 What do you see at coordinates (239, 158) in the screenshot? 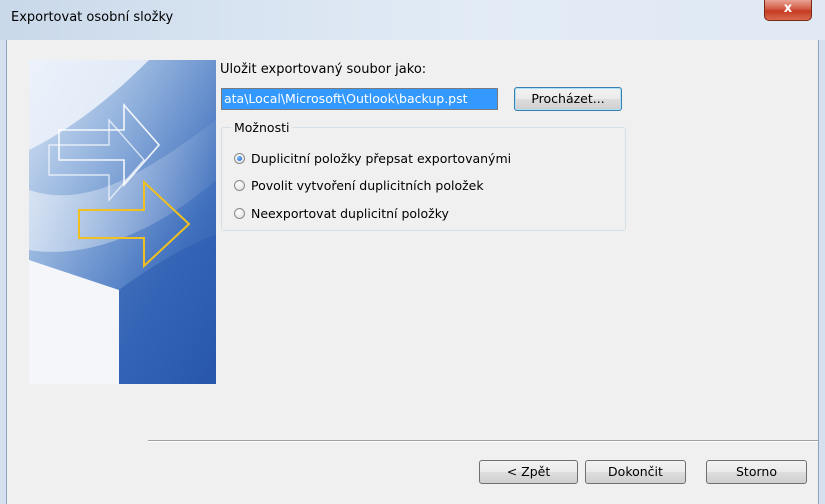
I see `radio-icon-checked` at bounding box center [239, 158].